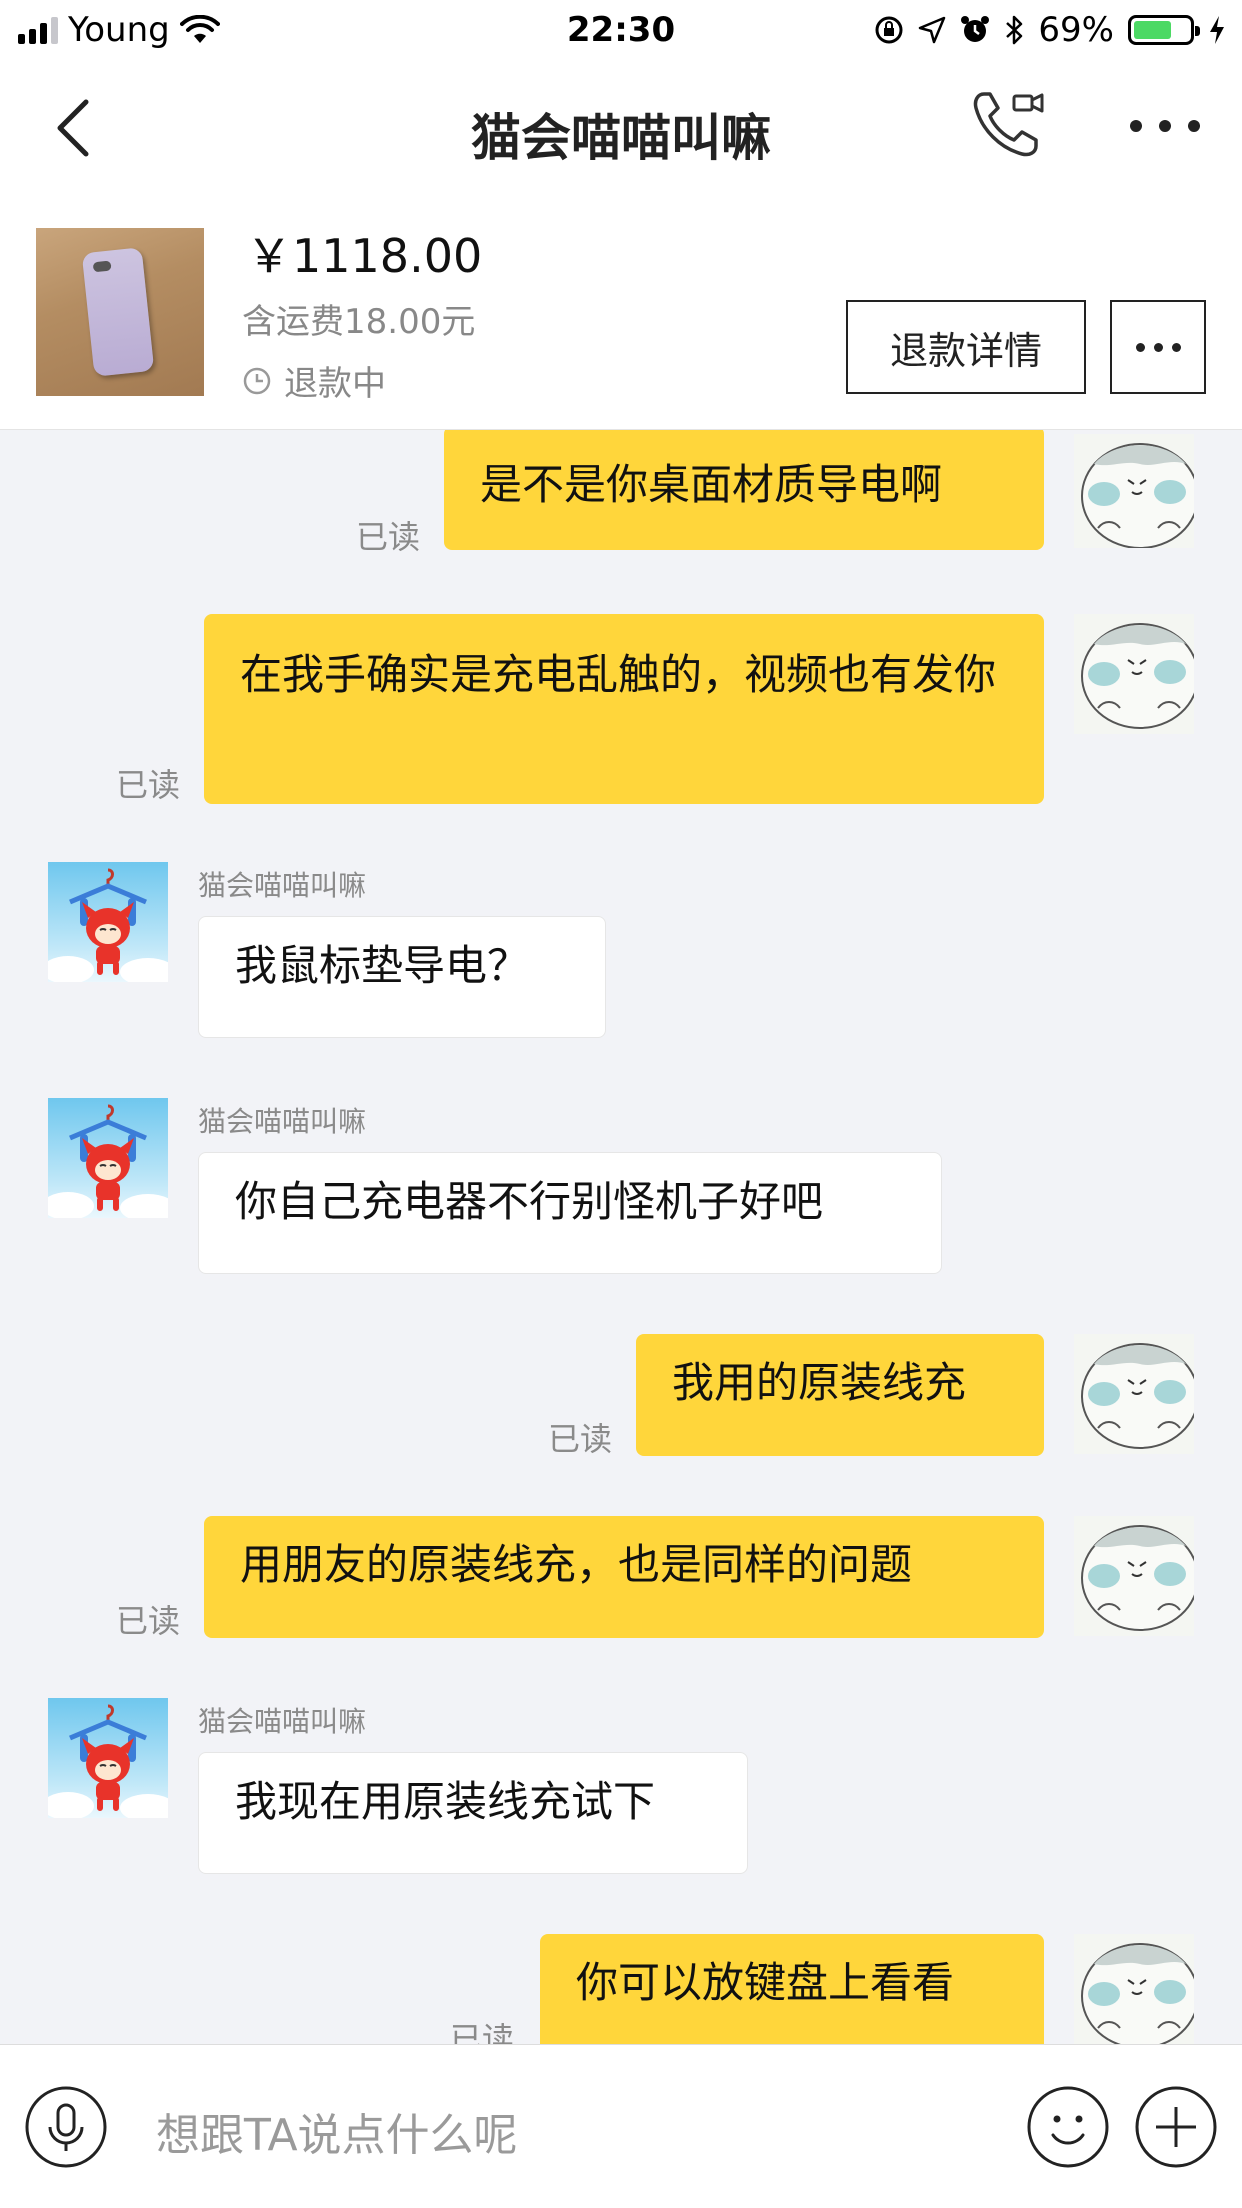 The height and width of the screenshot is (2208, 1242). What do you see at coordinates (1158, 347) in the screenshot?
I see `product-more-button` at bounding box center [1158, 347].